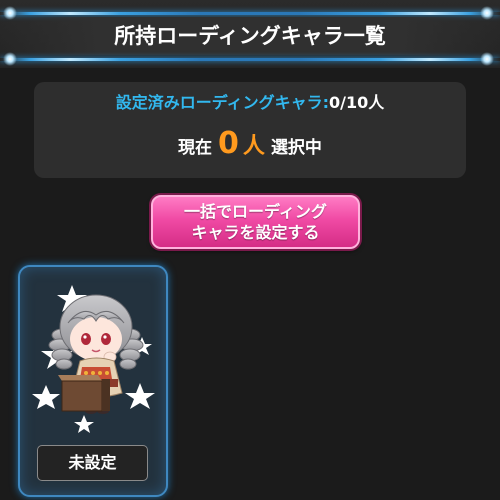 Image resolution: width=500 pixels, height=500 pixels. What do you see at coordinates (255, 211) in the screenshot?
I see `bulk-button-line1: 一括でローディング` at bounding box center [255, 211].